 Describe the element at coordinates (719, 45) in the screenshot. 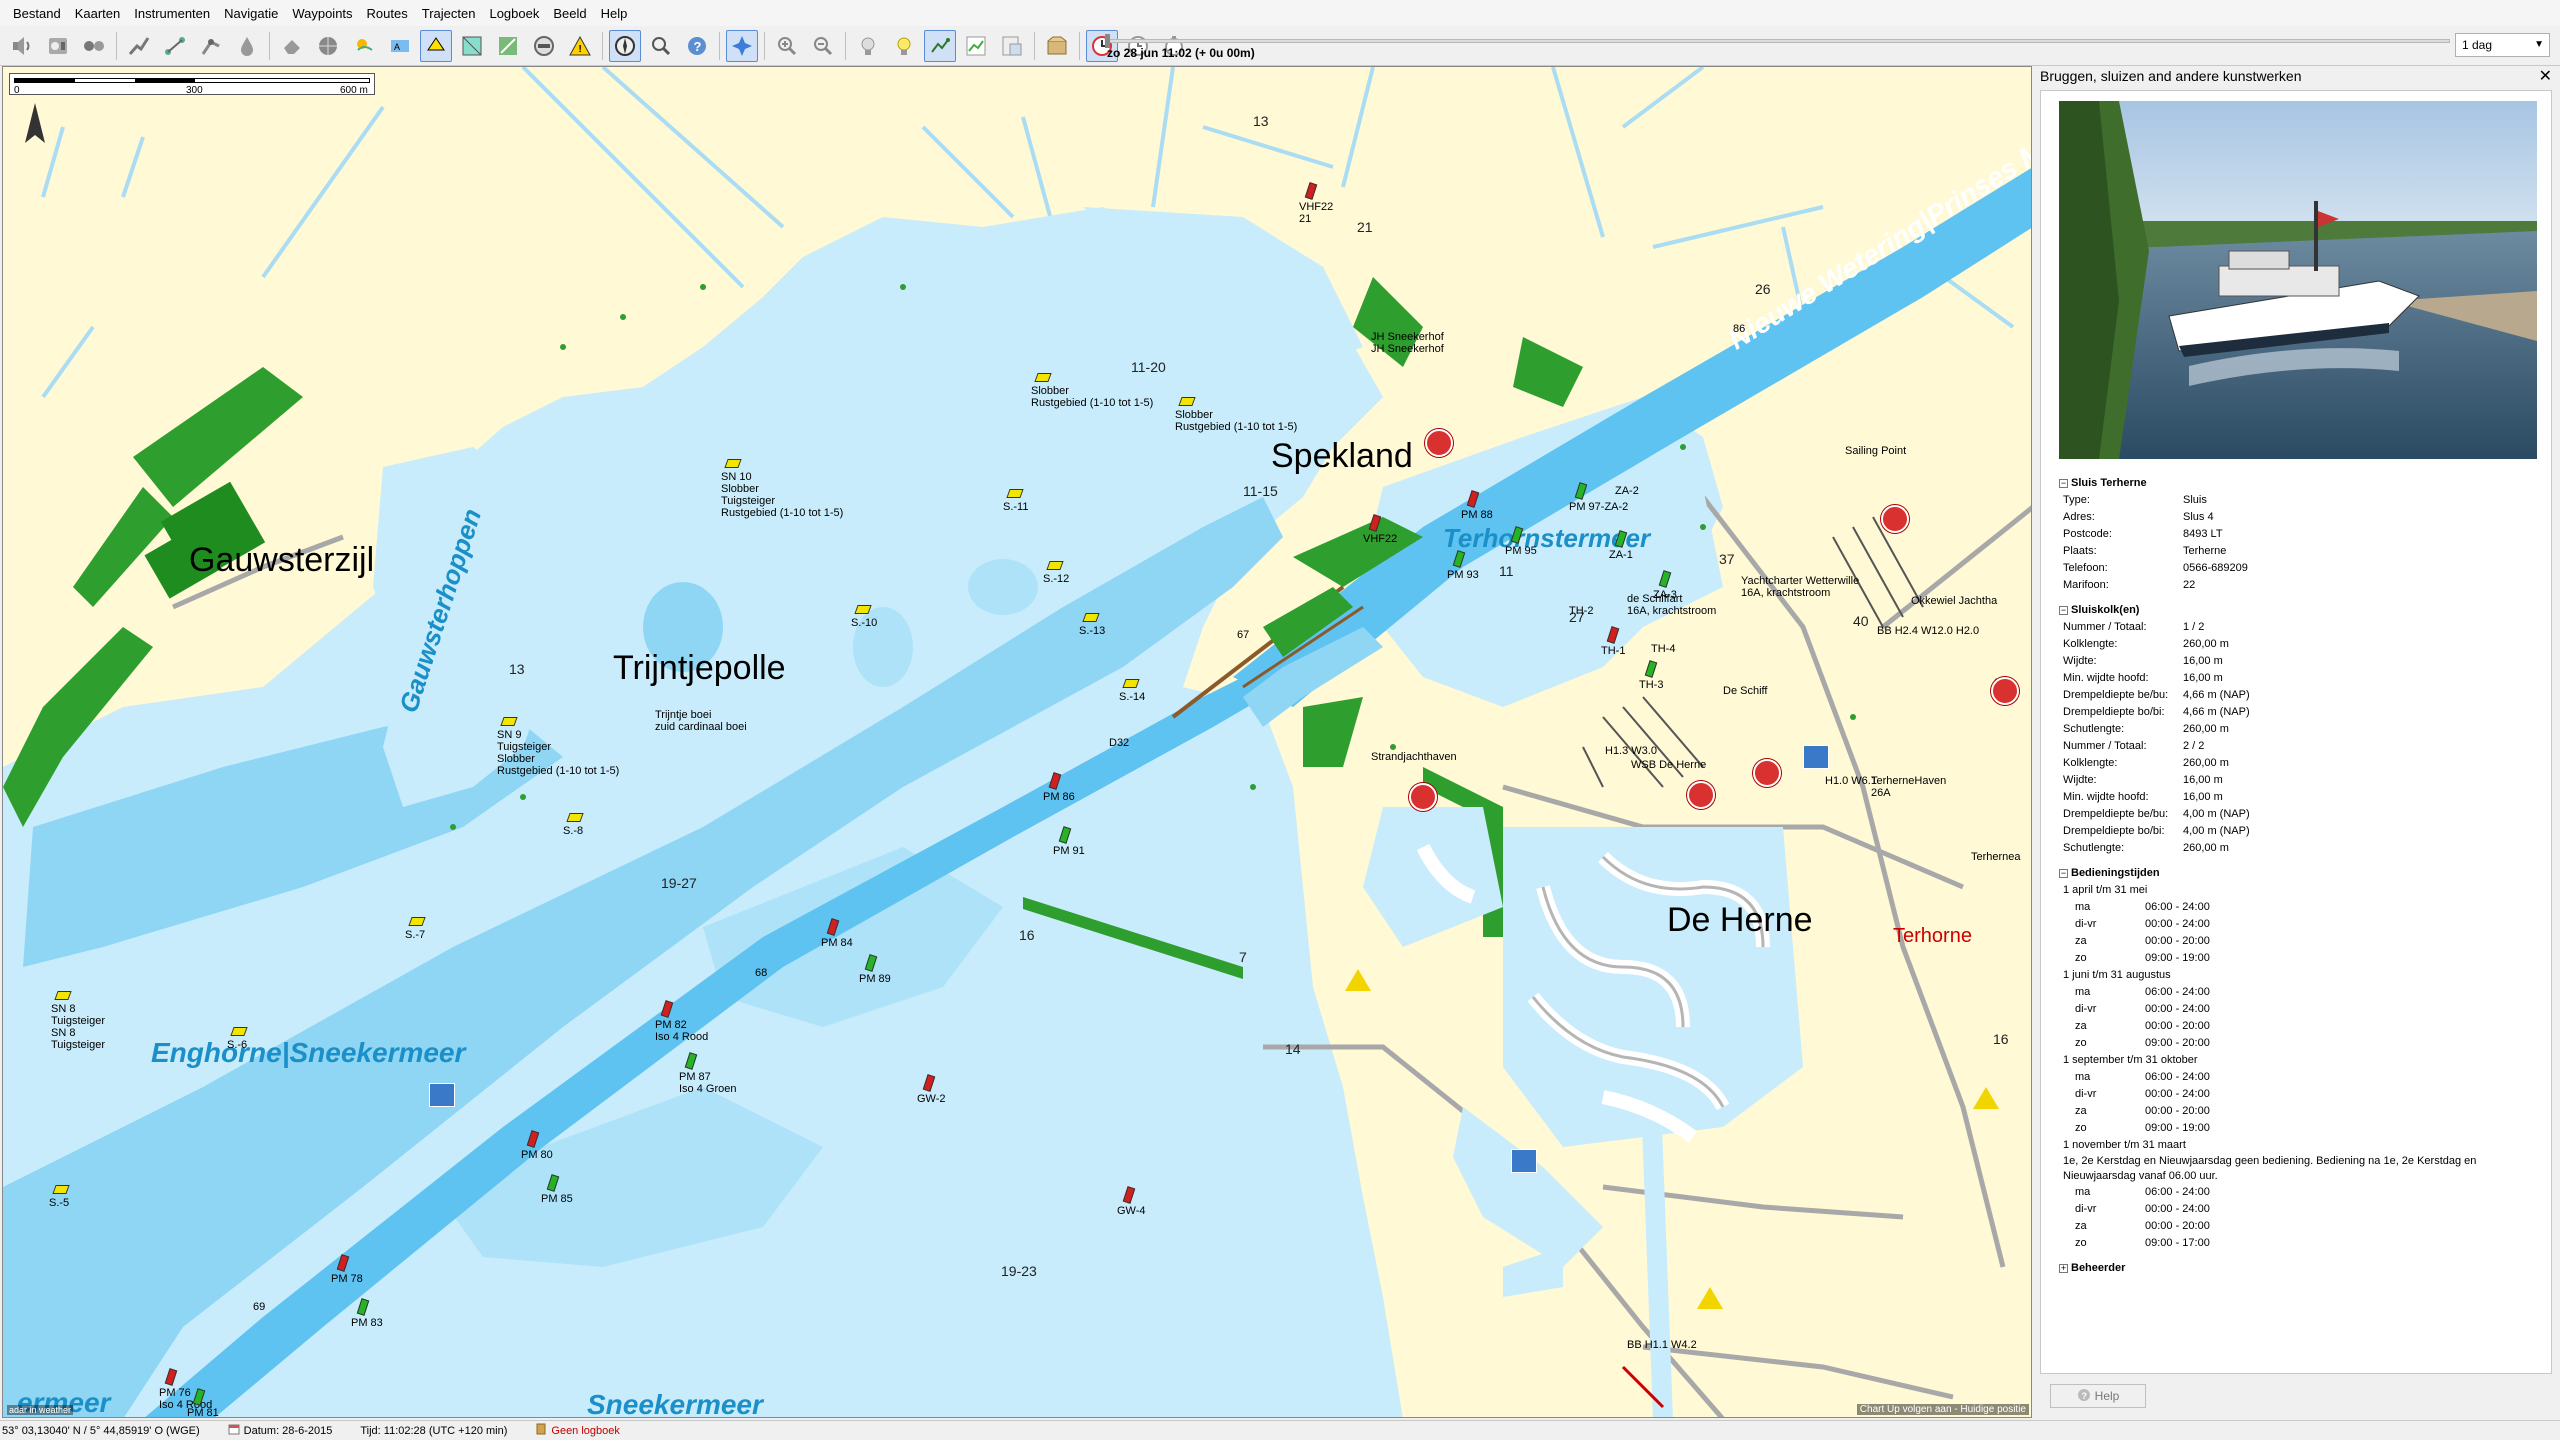

I see `toolbar-separator` at that location.